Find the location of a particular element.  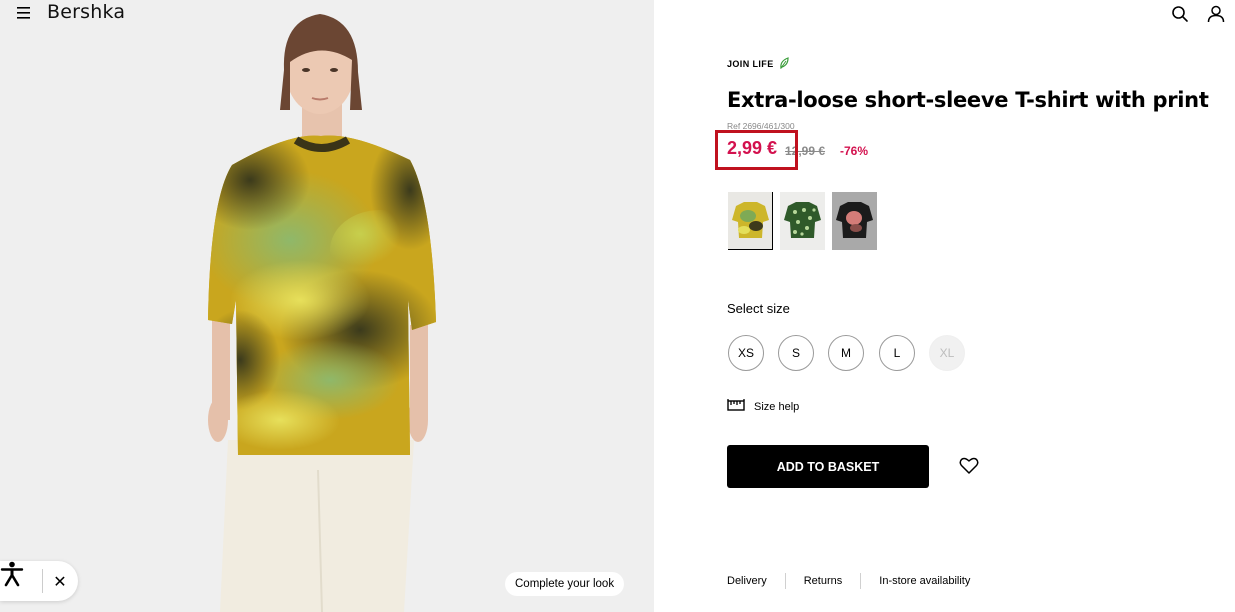

select-size-label: Select size is located at coordinates (758, 308).